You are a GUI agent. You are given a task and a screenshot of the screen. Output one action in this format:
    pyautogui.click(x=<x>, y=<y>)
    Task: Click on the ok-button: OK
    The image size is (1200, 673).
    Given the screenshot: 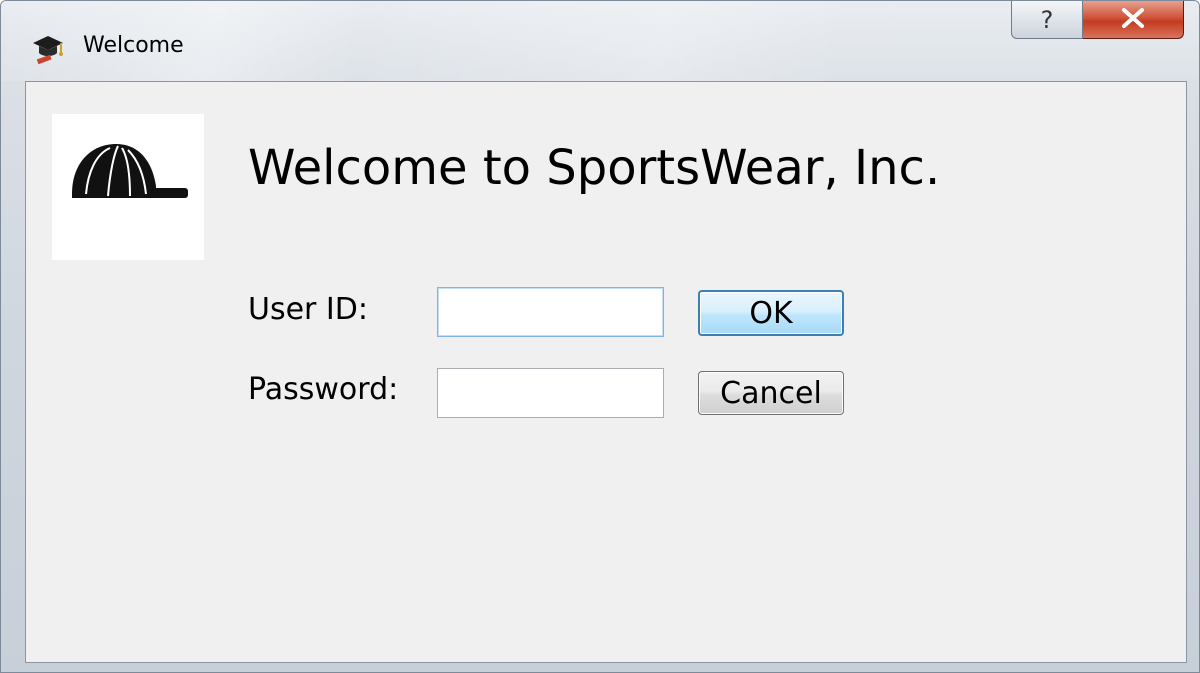 What is the action you would take?
    pyautogui.click(x=771, y=313)
    